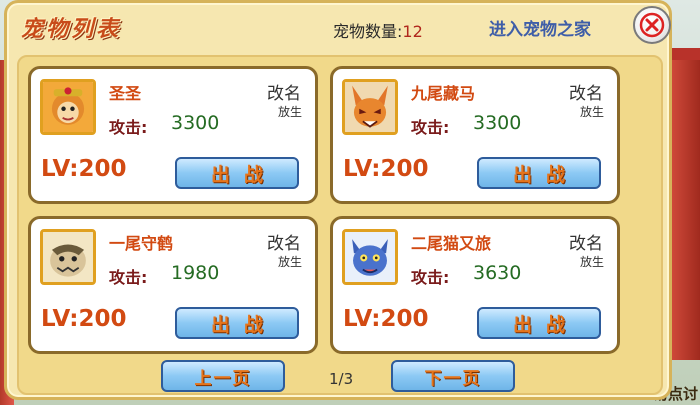 The image size is (700, 405). What do you see at coordinates (341, 379) in the screenshot?
I see `page-indicator: 1/3` at bounding box center [341, 379].